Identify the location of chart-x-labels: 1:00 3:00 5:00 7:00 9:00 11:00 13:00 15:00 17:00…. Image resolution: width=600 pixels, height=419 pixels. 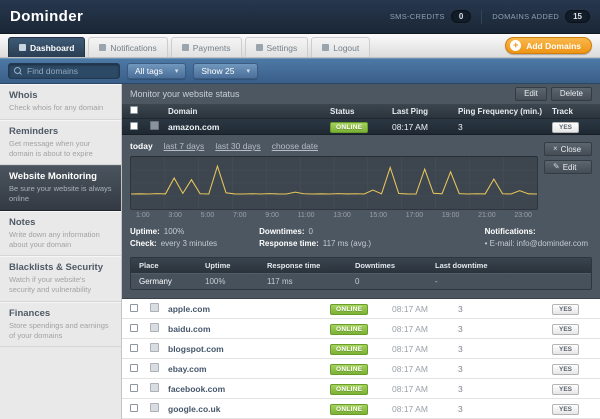
(334, 214).